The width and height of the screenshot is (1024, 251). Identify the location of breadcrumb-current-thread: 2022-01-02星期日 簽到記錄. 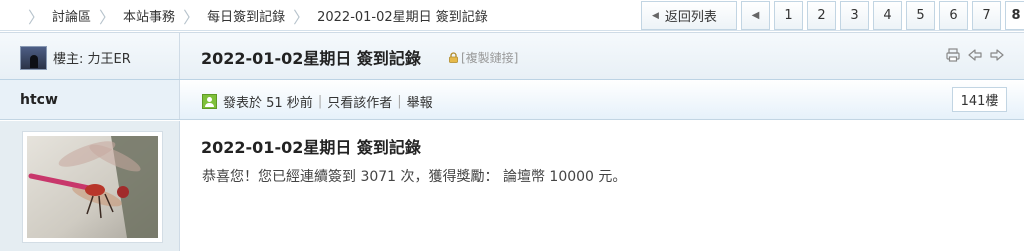
(402, 15).